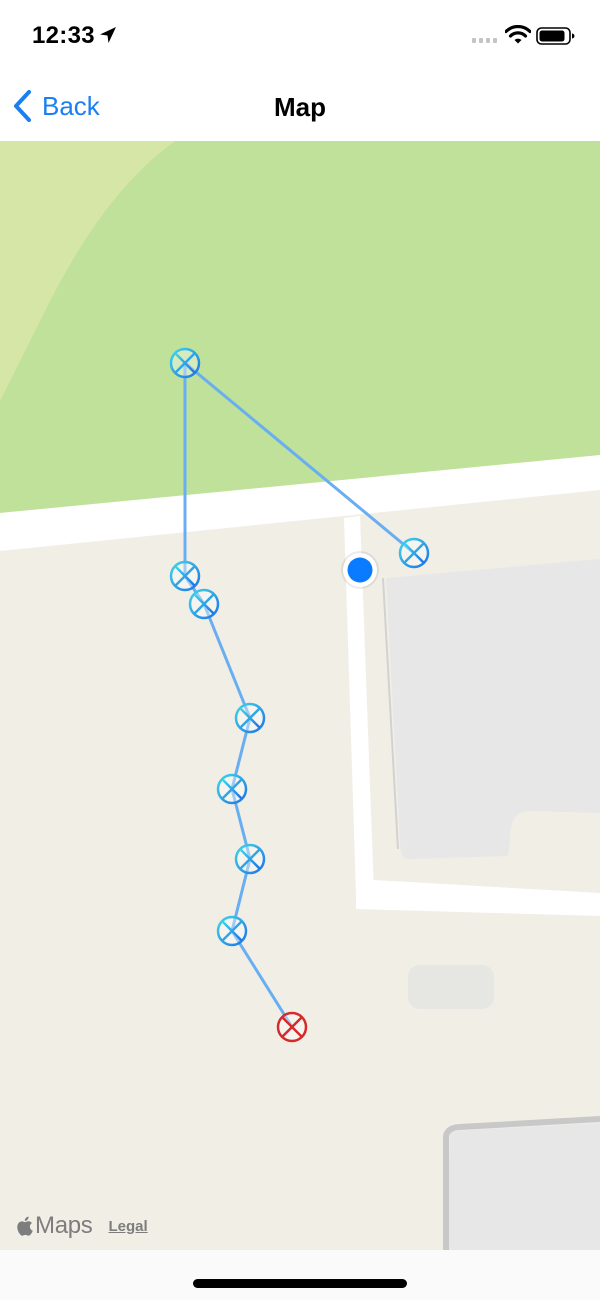 This screenshot has width=600, height=1300. I want to click on page-title: Map, so click(300, 107).